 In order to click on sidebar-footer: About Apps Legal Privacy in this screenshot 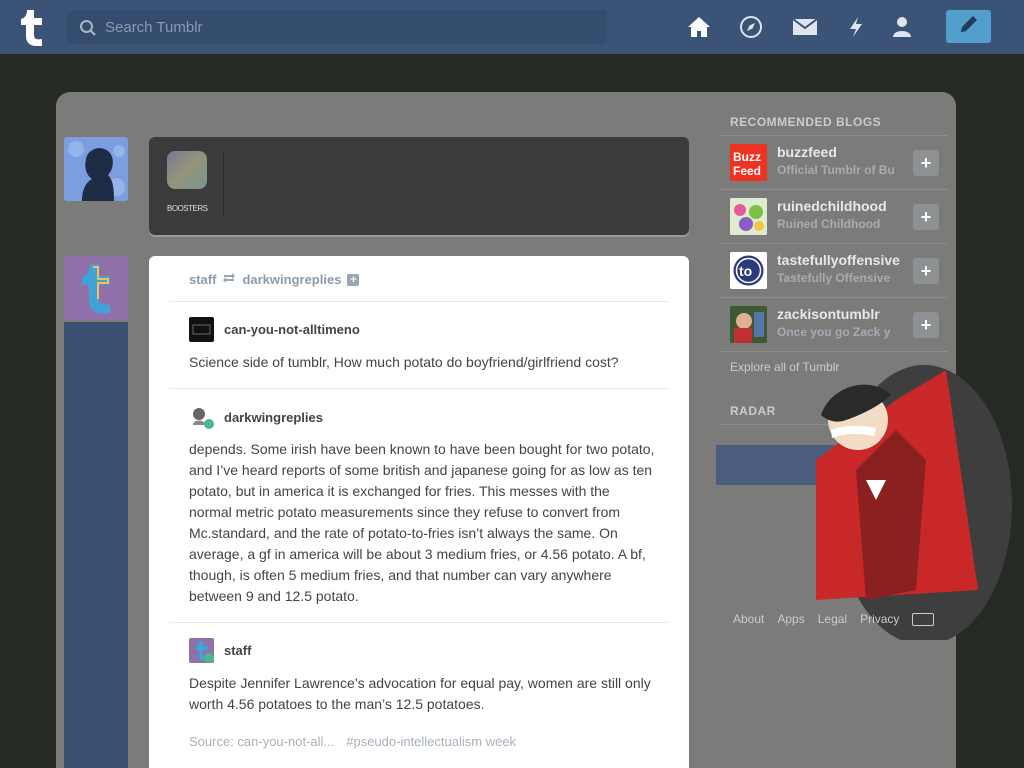, I will do `click(834, 619)`.